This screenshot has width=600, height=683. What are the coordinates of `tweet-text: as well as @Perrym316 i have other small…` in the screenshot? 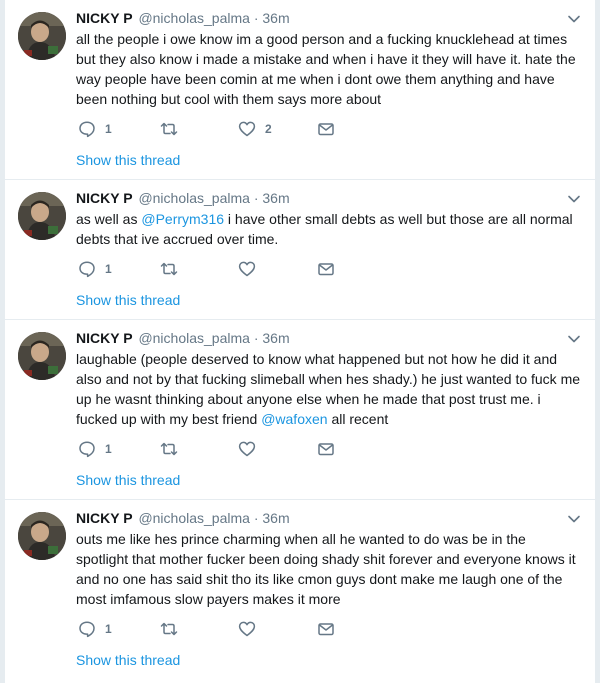 It's located at (328, 229).